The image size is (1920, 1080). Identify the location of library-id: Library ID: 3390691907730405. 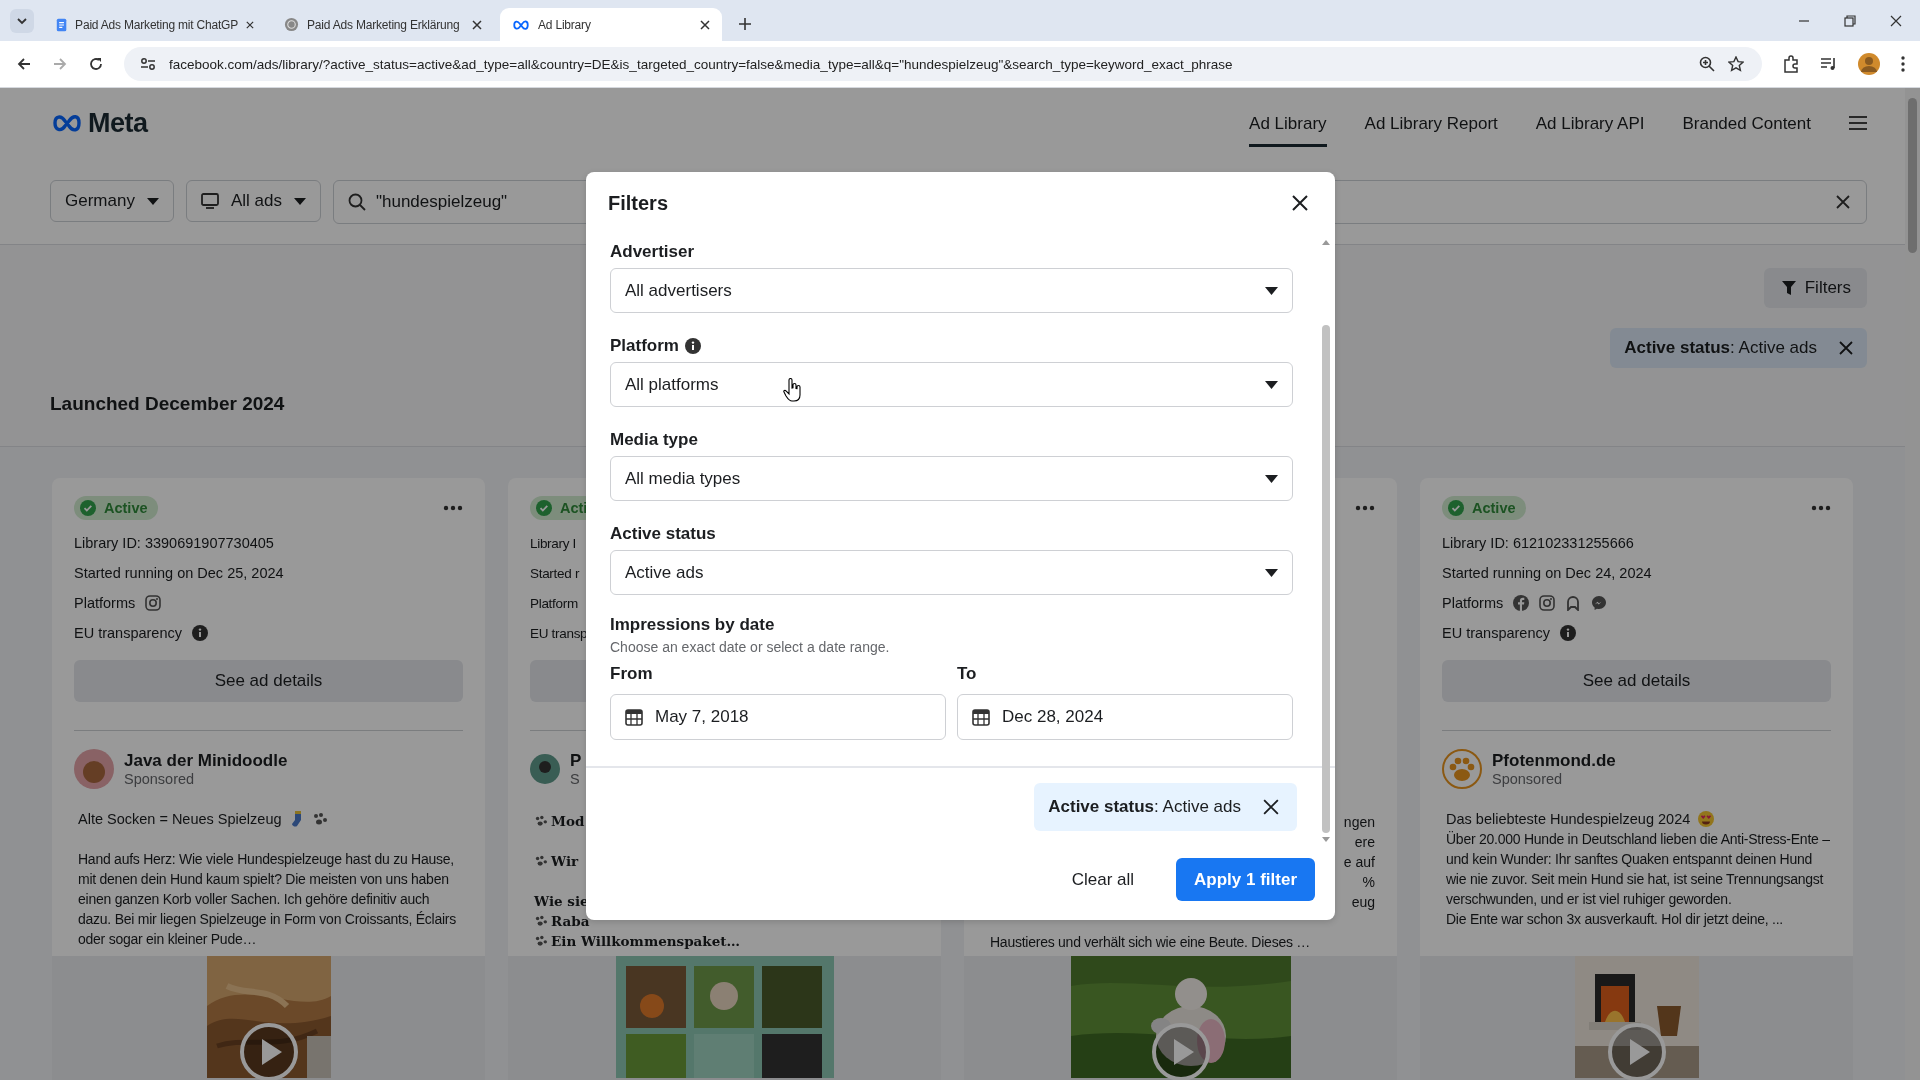
(174, 543).